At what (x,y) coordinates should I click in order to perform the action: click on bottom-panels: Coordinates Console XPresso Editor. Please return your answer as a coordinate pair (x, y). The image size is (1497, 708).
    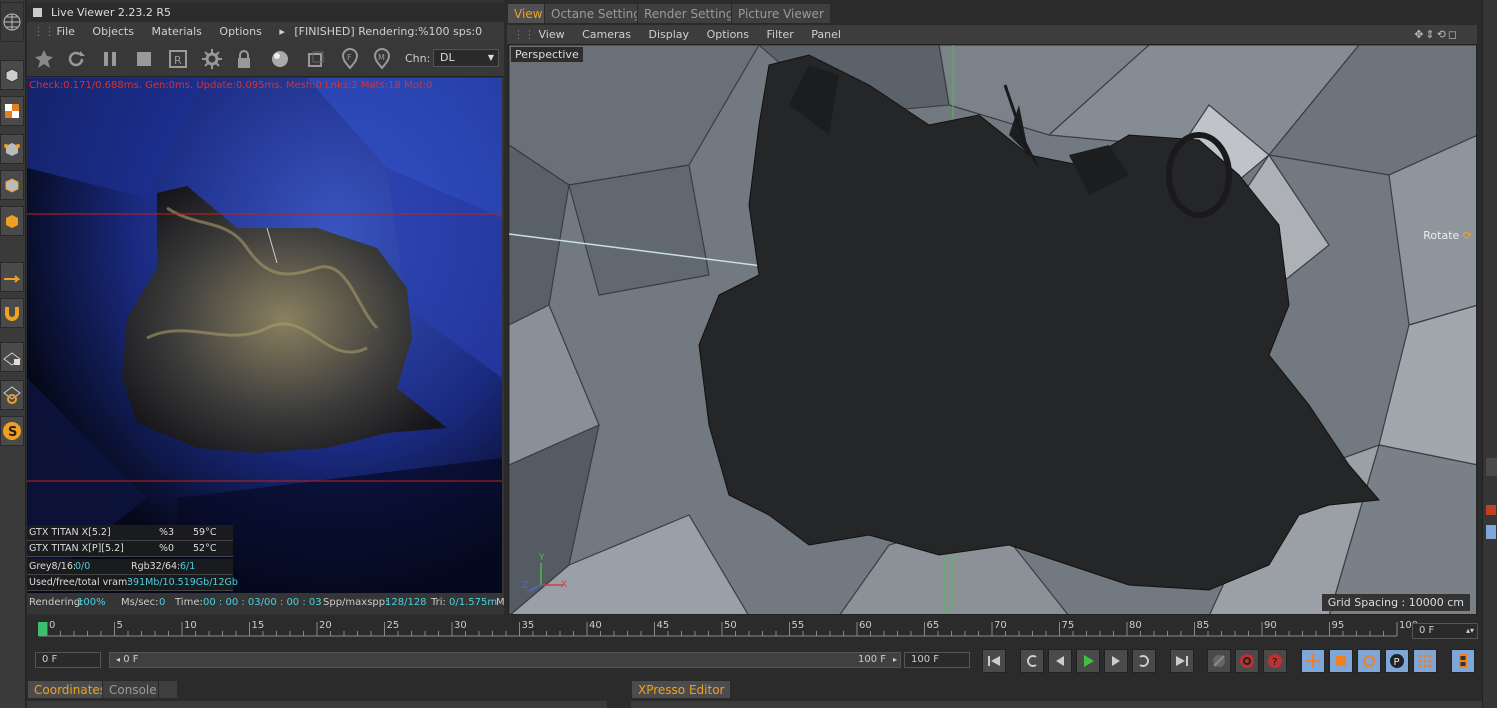
    Looking at the image, I should click on (754, 693).